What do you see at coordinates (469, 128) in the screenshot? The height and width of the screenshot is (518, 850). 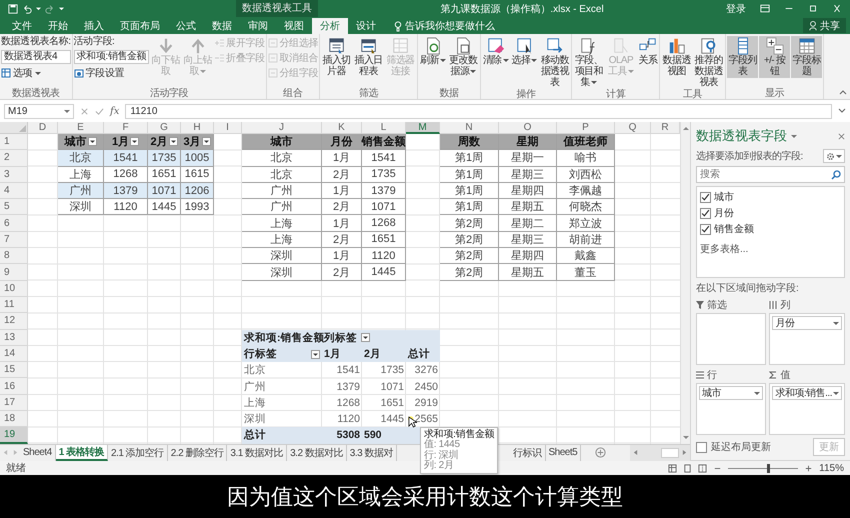 I see `column-header: N` at bounding box center [469, 128].